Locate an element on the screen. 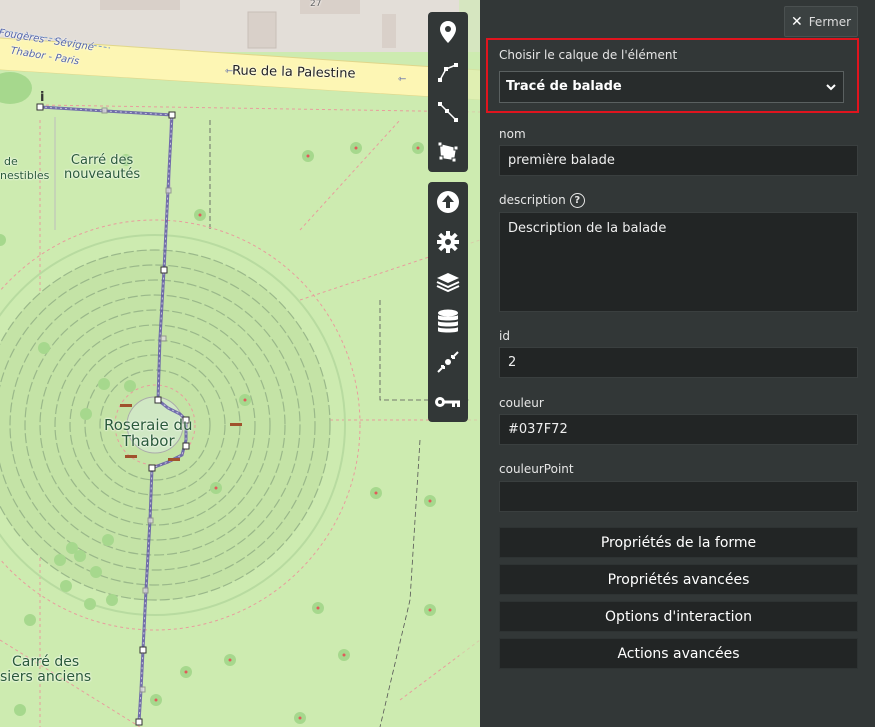  settings-toolbar is located at coordinates (448, 302).